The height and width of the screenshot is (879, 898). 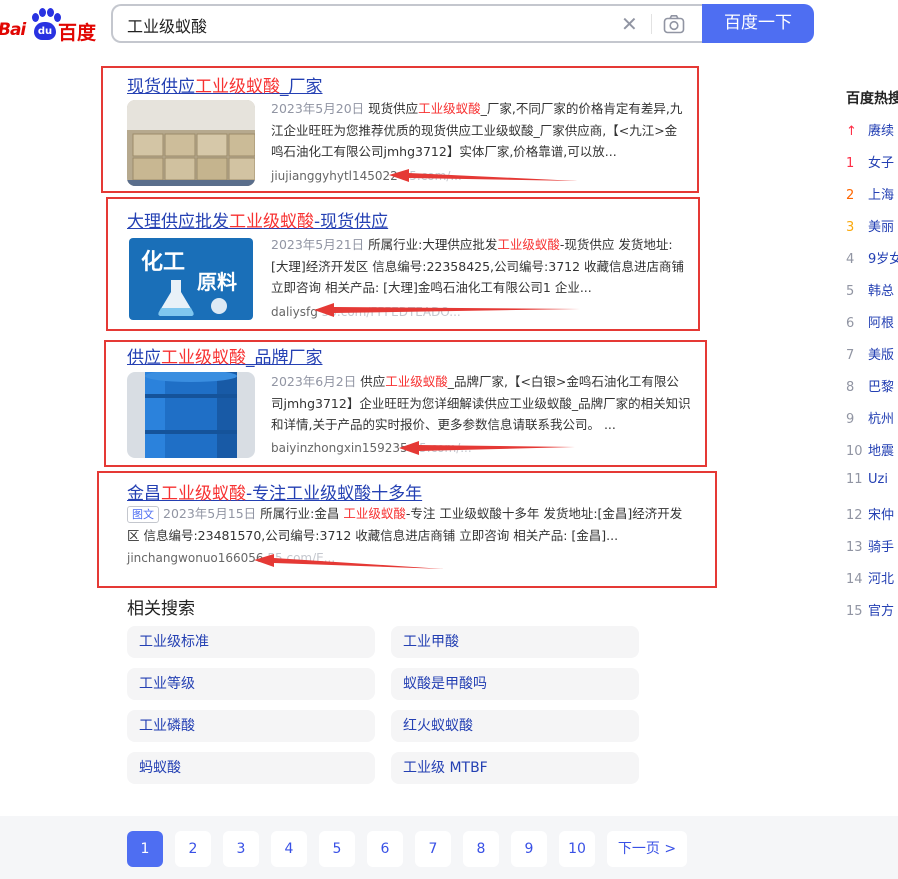 What do you see at coordinates (872, 257) in the screenshot?
I see `hot-item: 4 9岁女` at bounding box center [872, 257].